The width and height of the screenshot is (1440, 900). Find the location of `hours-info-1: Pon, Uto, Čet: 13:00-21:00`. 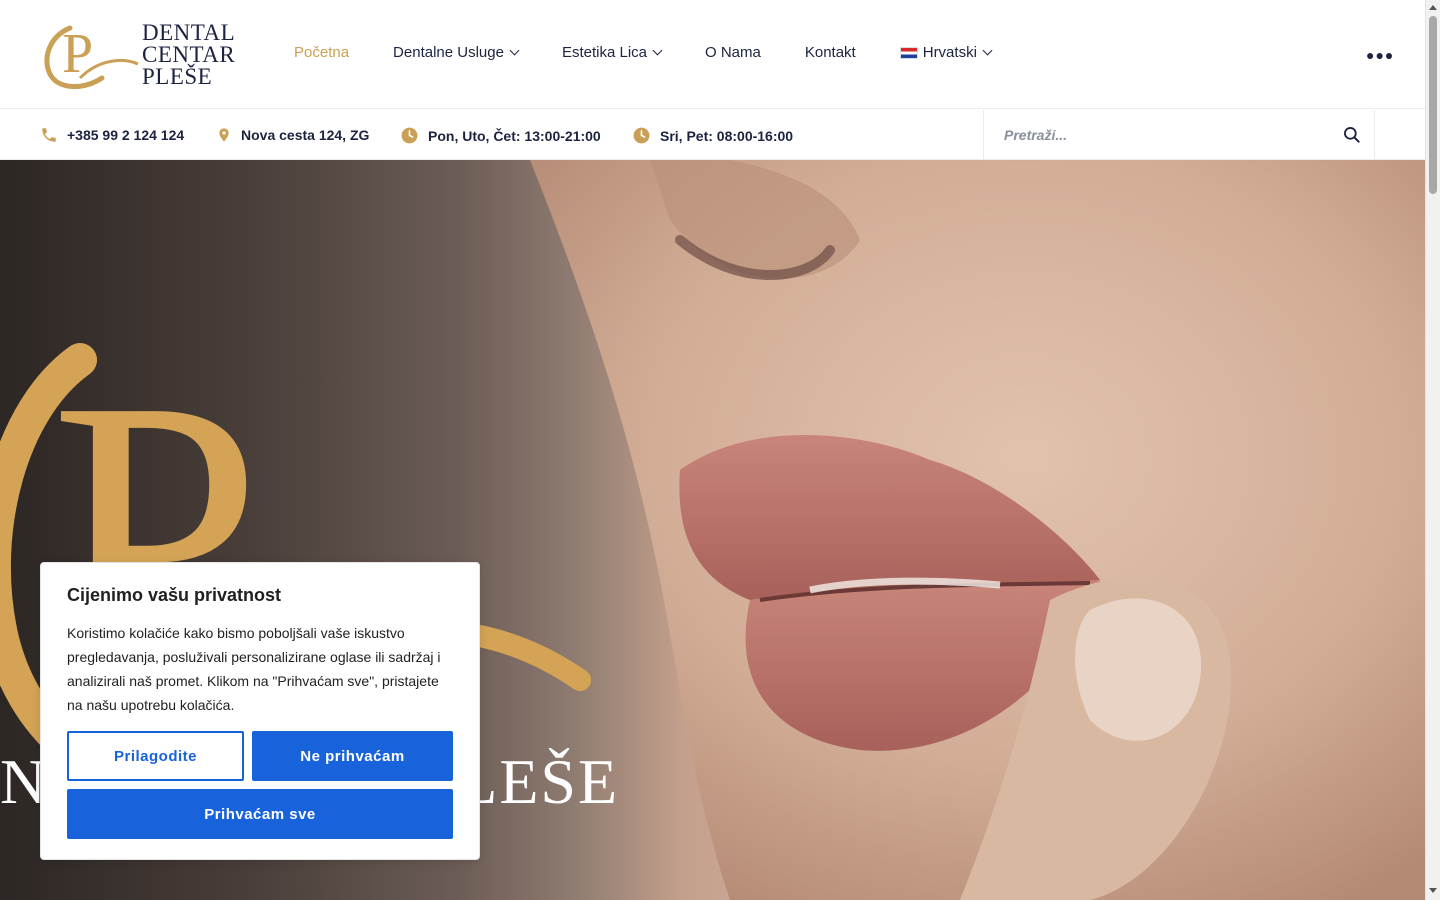

hours-info-1: Pon, Uto, Čet: 13:00-21:00 is located at coordinates (500, 135).